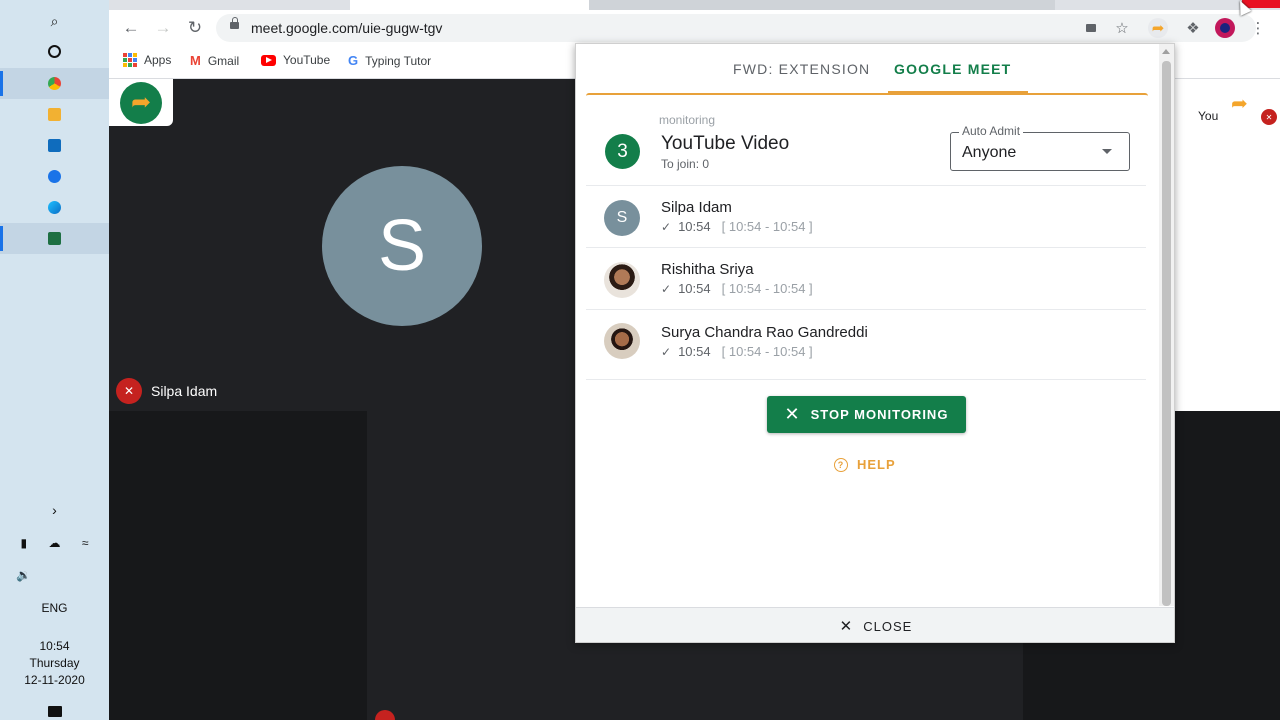 This screenshot has height=720, width=1280. Describe the element at coordinates (1158, 28) in the screenshot. I see `forward-arrow-extension-icon: ➦` at that location.